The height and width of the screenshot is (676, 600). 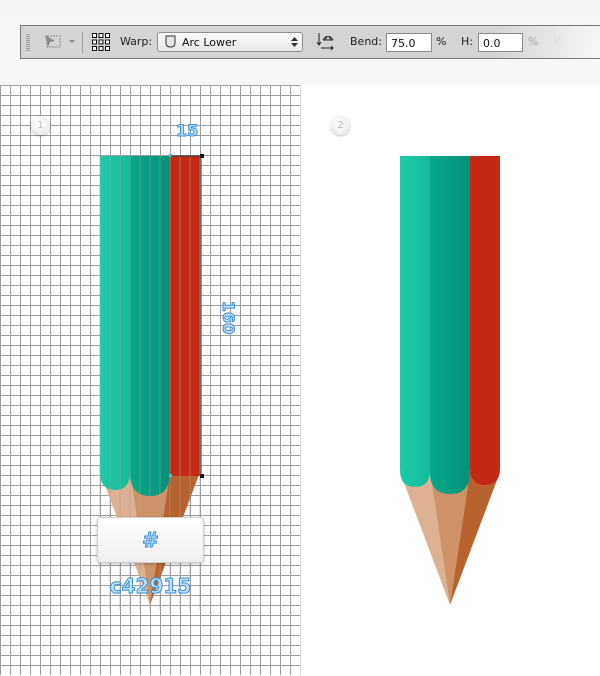 I want to click on anchor-point-bottom-left, so click(x=170, y=475).